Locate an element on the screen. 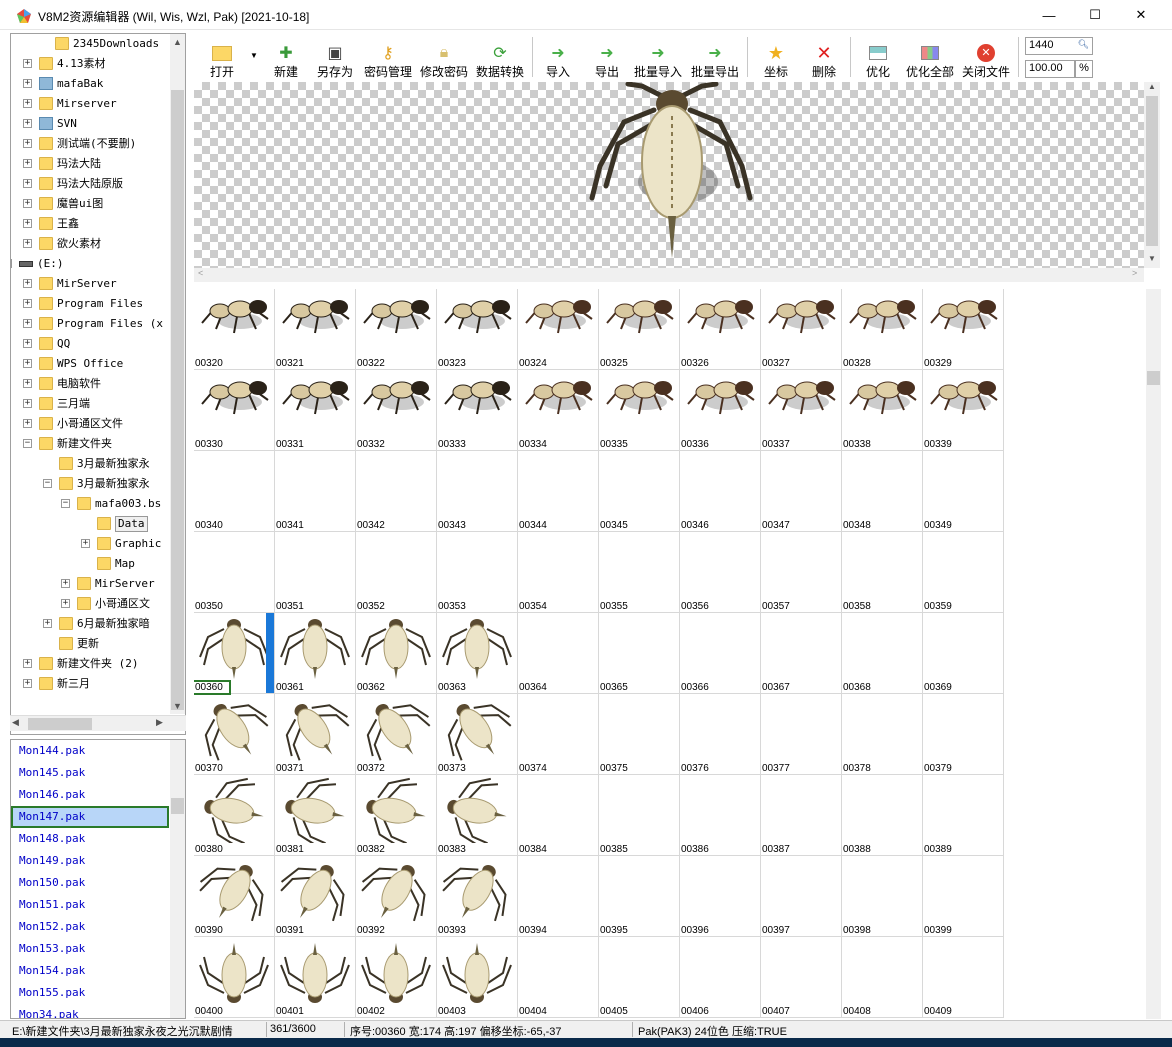 The width and height of the screenshot is (1172, 1047). thumbnail-cell: 00333 is located at coordinates (477, 410).